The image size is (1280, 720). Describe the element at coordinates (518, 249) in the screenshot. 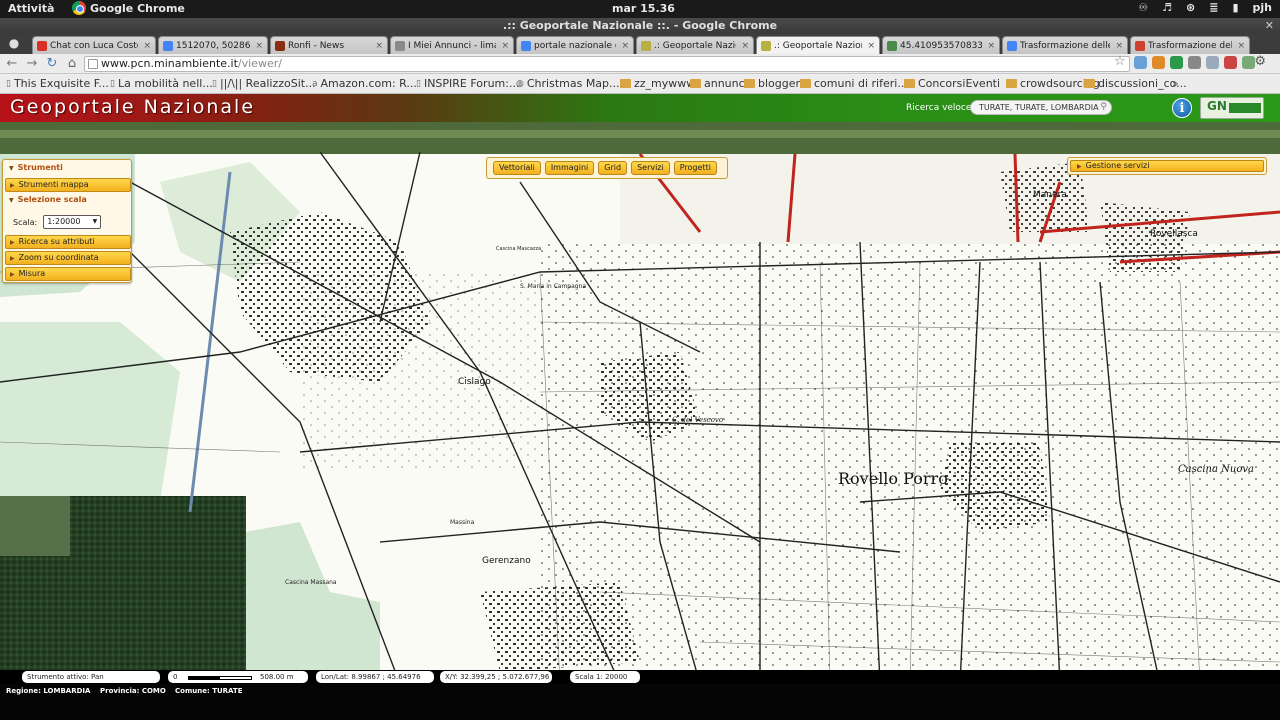

I see `map-label-cascina-mascazza: Cascina Mascazza` at that location.